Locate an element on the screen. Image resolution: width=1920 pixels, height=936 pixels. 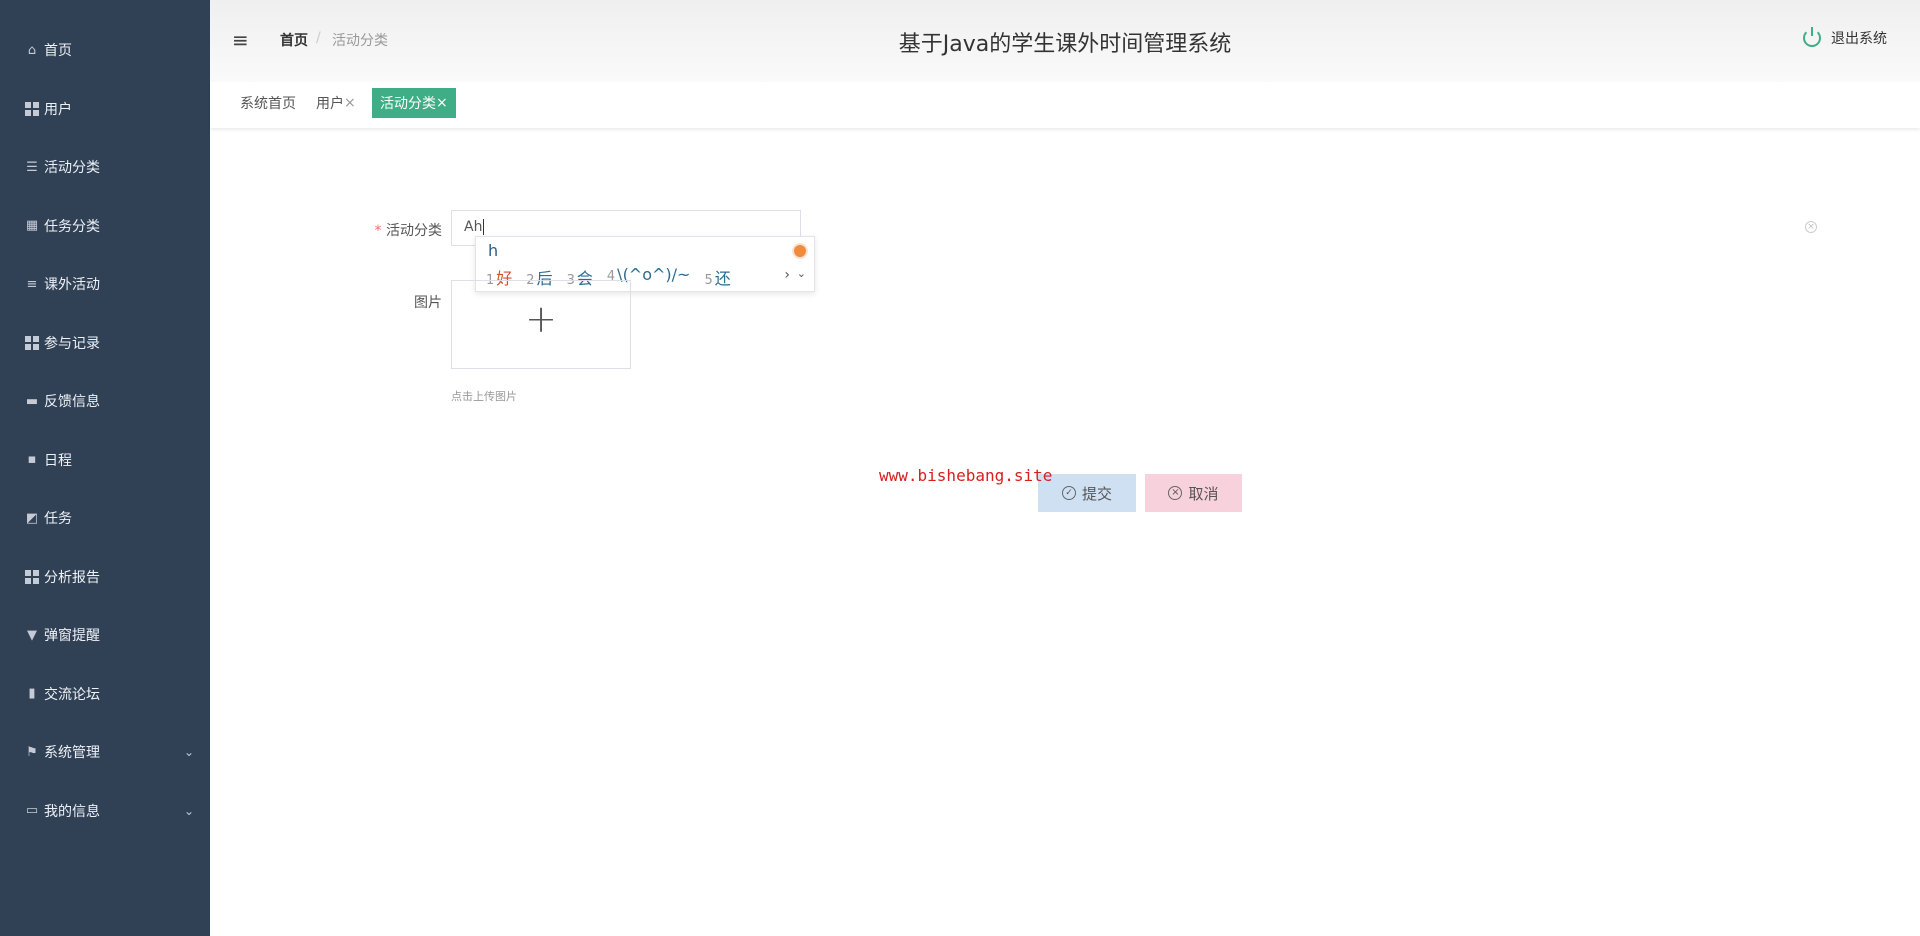
label-text: 活动分类 is located at coordinates (414, 231).